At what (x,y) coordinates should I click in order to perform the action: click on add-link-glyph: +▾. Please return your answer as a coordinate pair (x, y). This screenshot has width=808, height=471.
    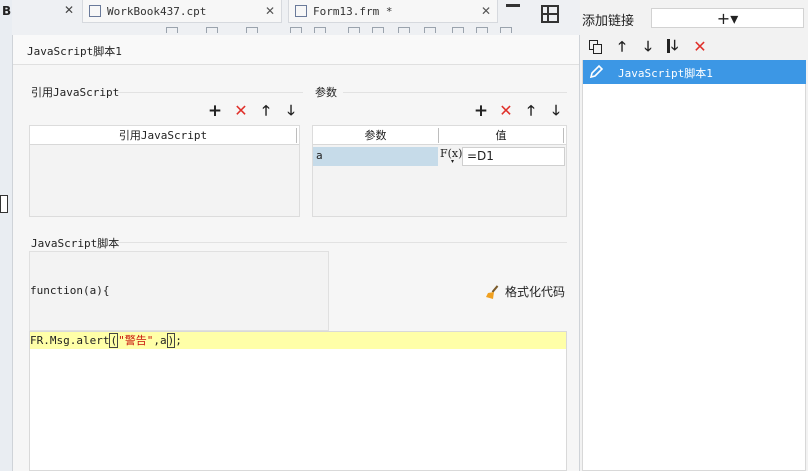
    Looking at the image, I should click on (727, 18).